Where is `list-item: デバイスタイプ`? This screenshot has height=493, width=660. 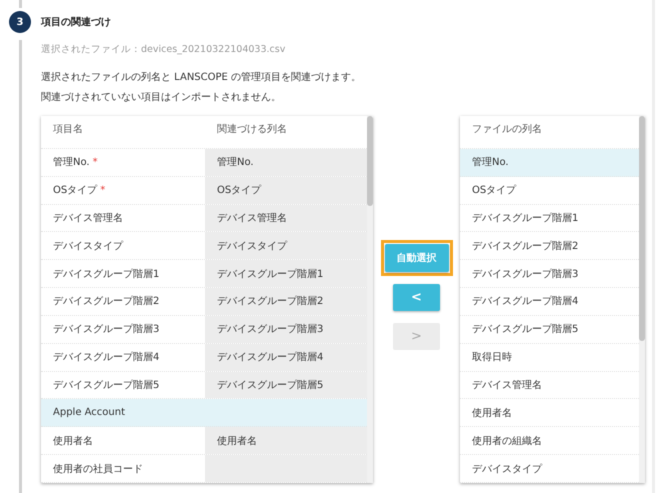 list-item: デバイスタイプ is located at coordinates (549, 469).